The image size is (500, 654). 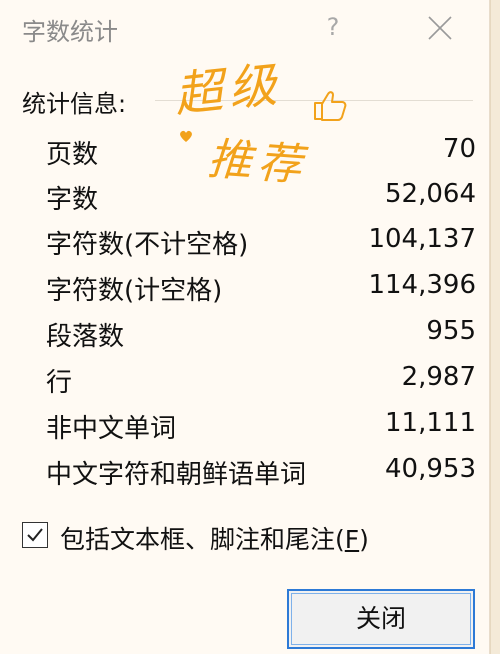 I want to click on stat-row-characters-no-spaces: 字符数(不计空格) 104,137, so click(x=245, y=242).